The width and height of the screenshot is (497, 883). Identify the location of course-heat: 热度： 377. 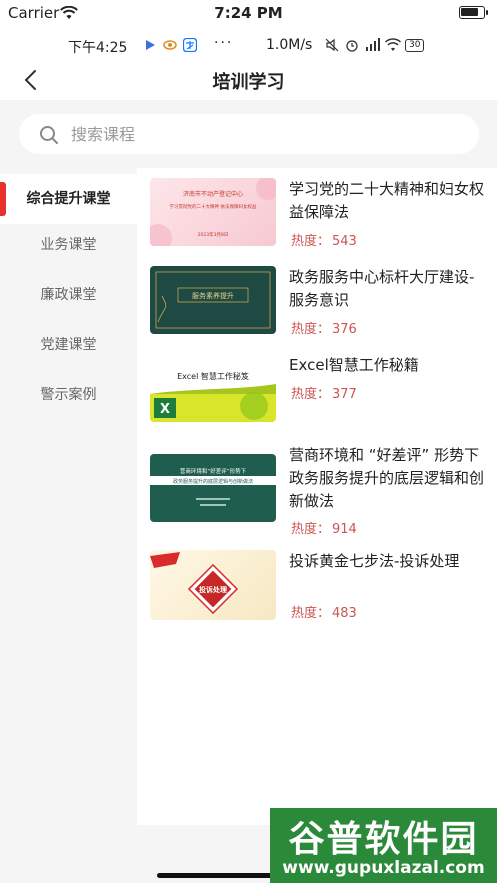
(323, 392).